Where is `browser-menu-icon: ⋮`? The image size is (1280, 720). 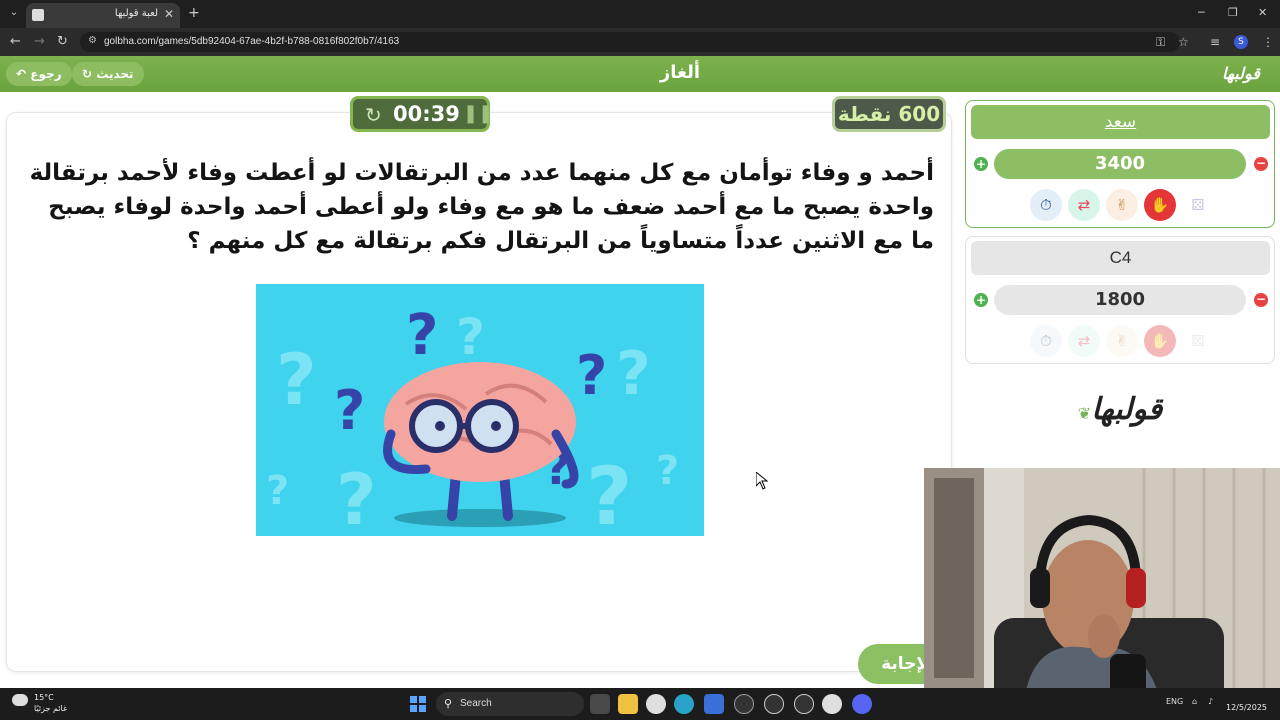
browser-menu-icon: ⋮ is located at coordinates (1268, 42).